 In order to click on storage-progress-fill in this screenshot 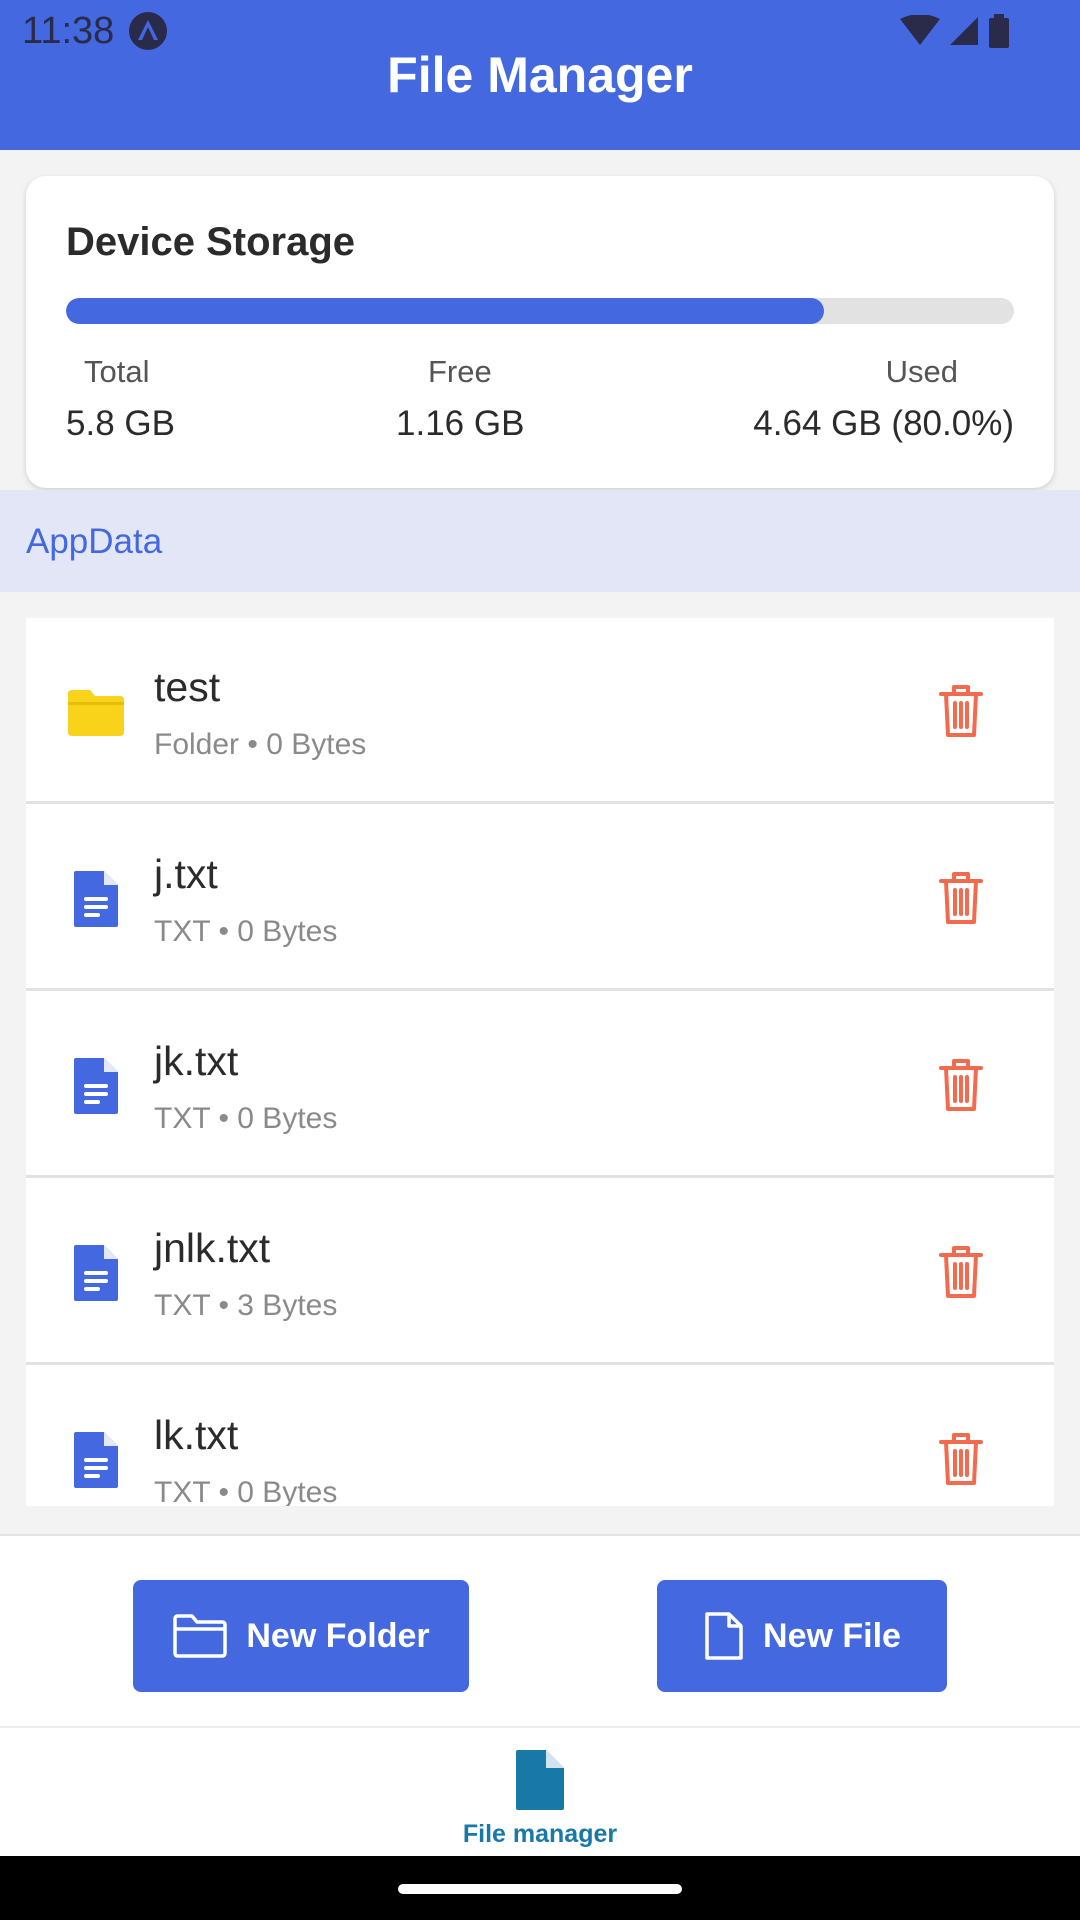, I will do `click(445, 311)`.